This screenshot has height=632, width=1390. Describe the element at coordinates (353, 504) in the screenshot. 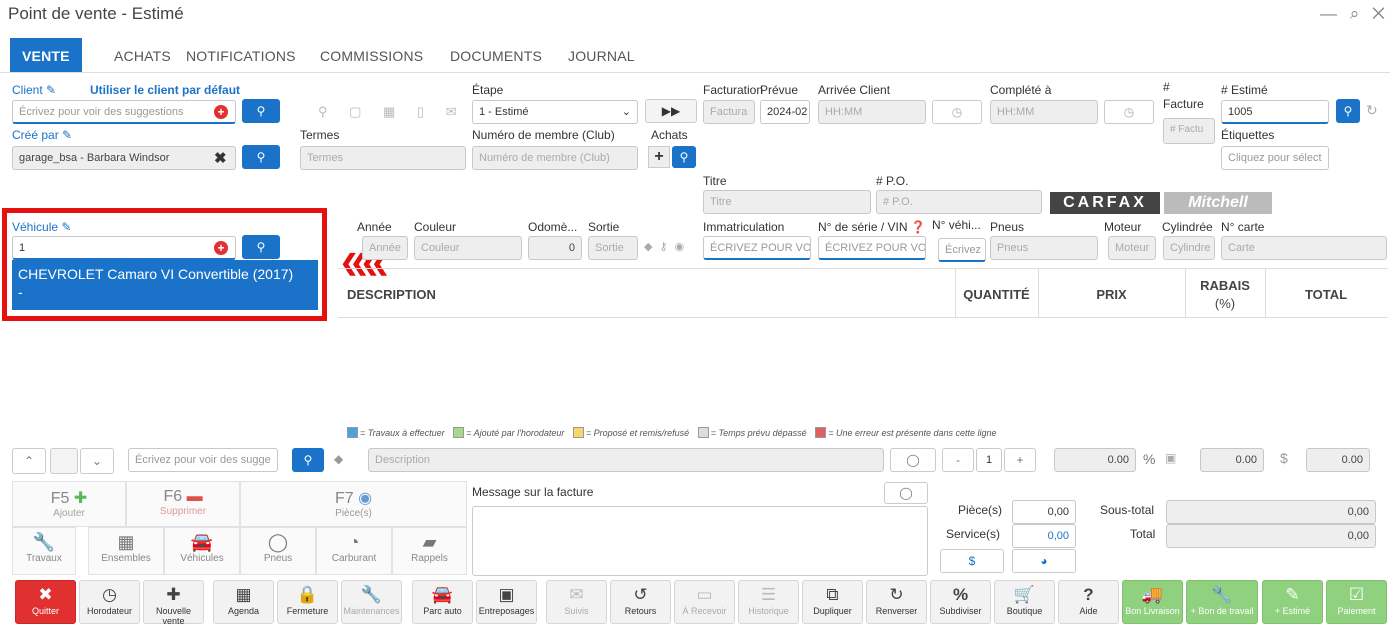

I see `f7-parts-button: F7 ◉ Pièce(s)` at that location.